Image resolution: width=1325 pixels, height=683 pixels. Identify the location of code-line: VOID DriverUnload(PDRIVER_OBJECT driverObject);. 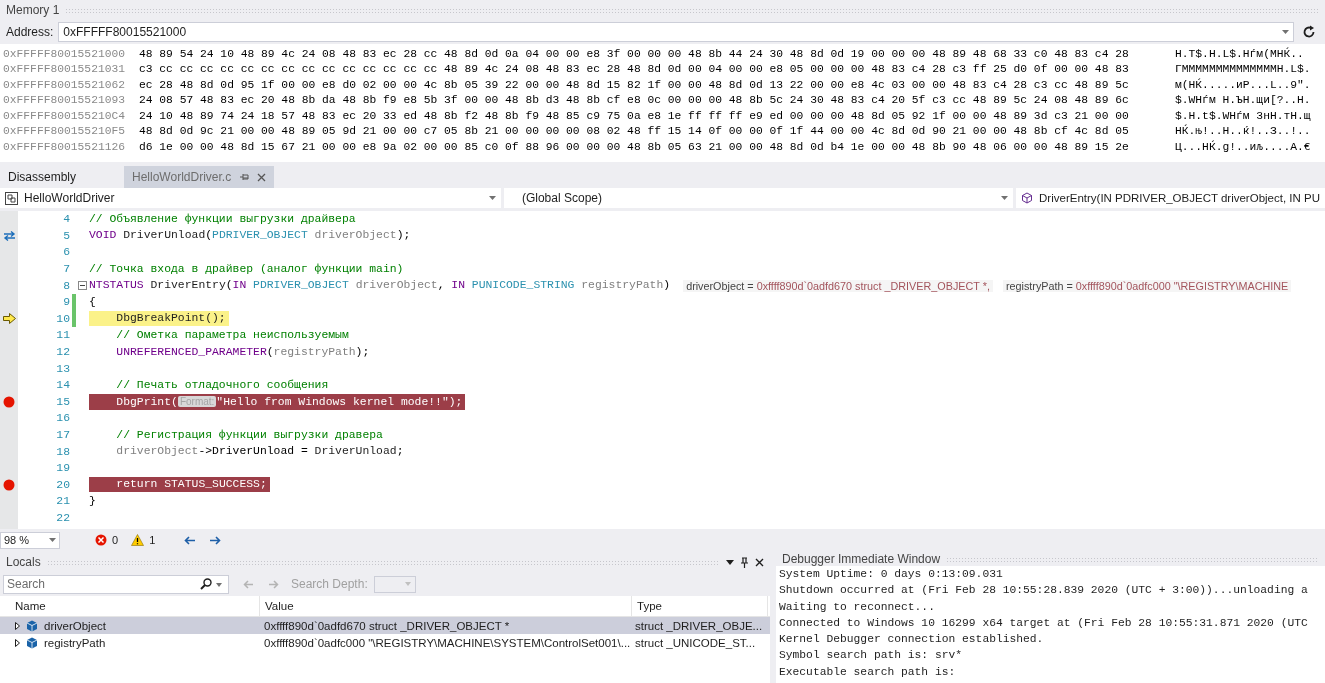
(250, 236).